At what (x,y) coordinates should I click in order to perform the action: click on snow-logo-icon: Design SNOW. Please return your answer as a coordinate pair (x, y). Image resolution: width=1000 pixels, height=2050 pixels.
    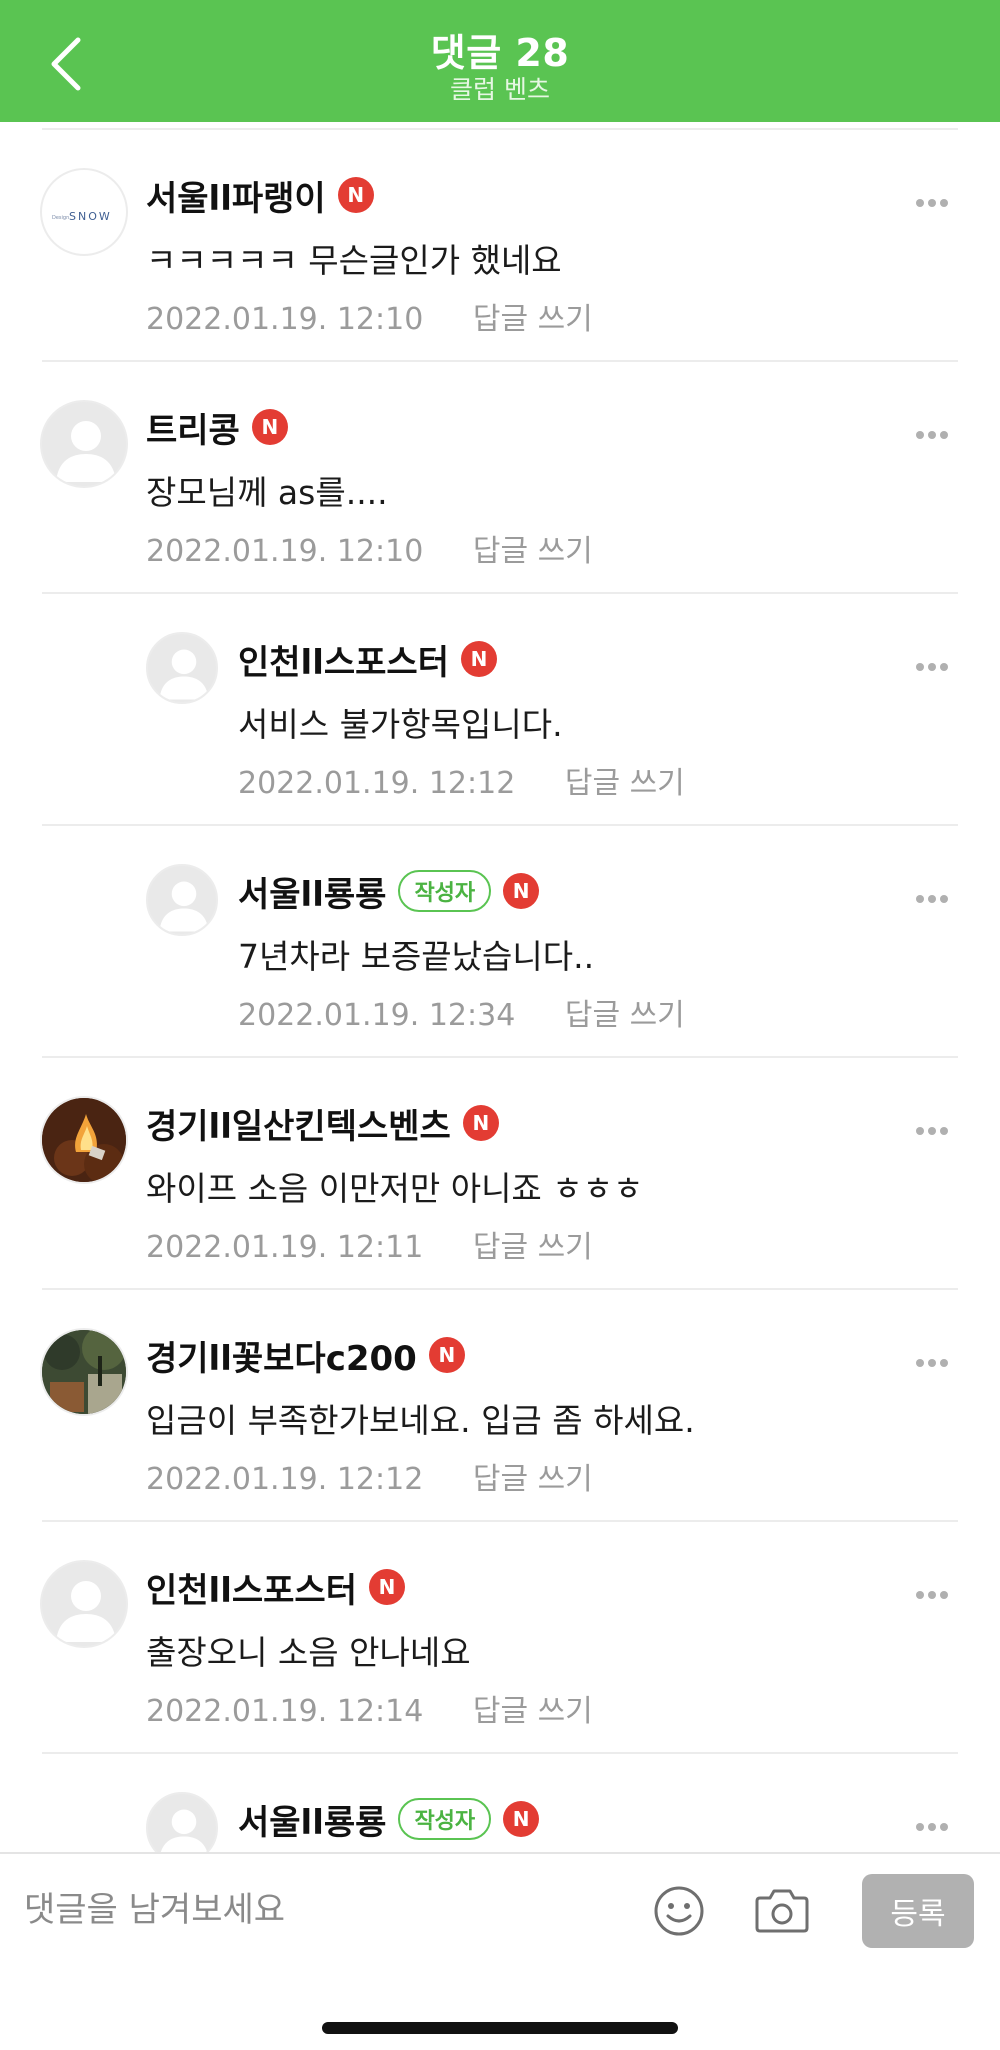
    Looking at the image, I should click on (82, 216).